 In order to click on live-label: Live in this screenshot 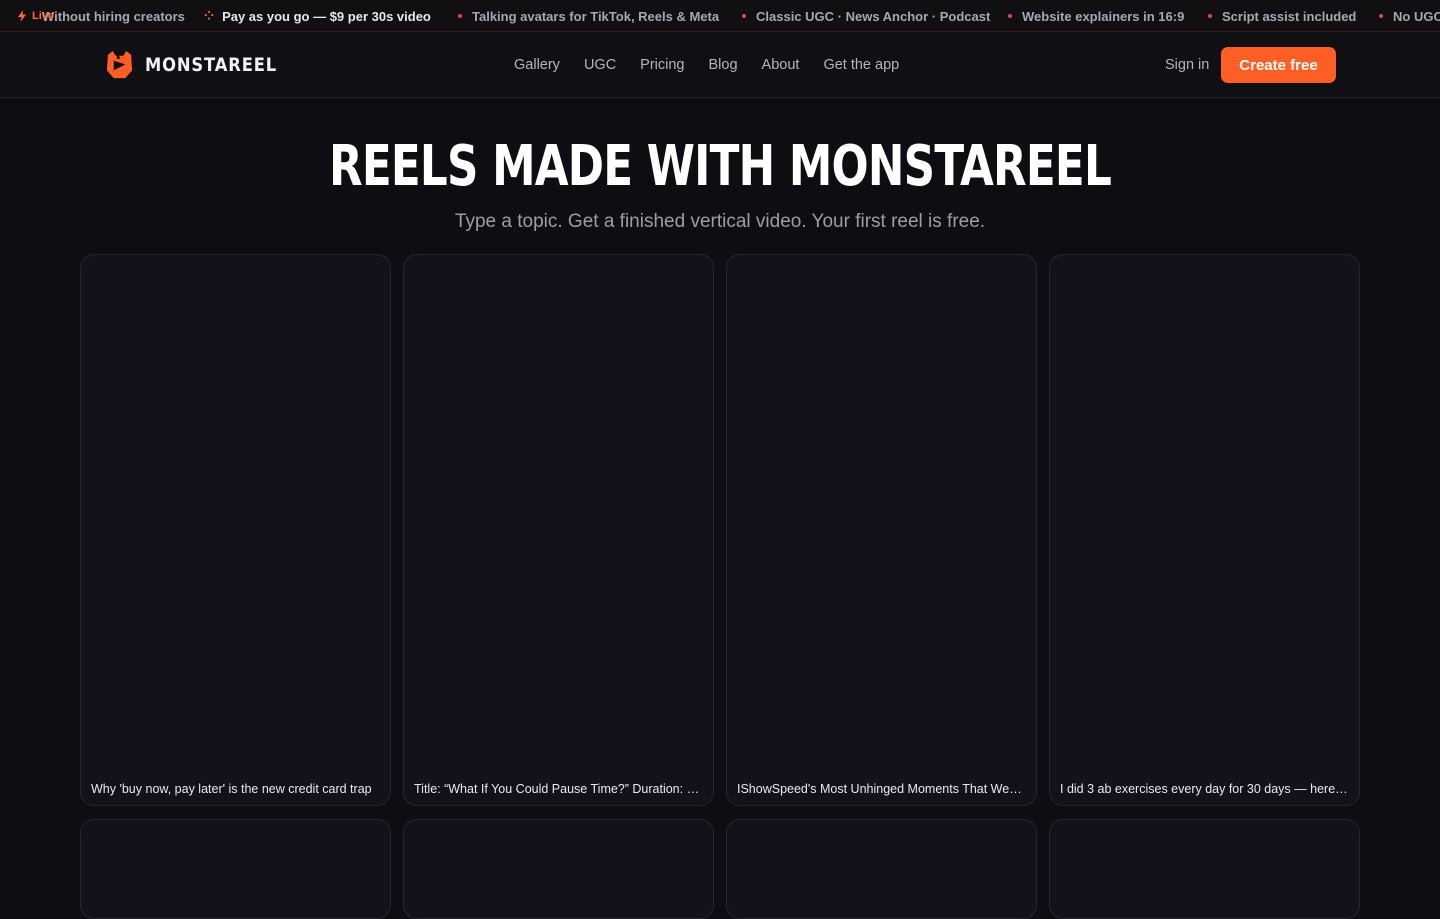, I will do `click(43, 16)`.